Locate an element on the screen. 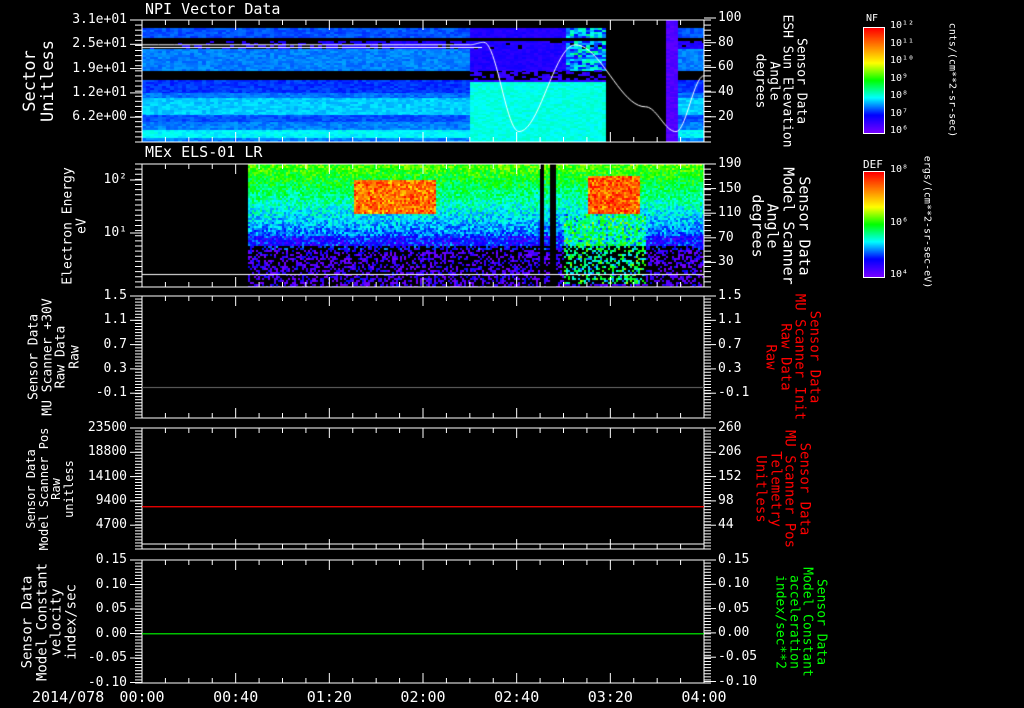  y2-tick-label: 40 is located at coordinates (726, 92).